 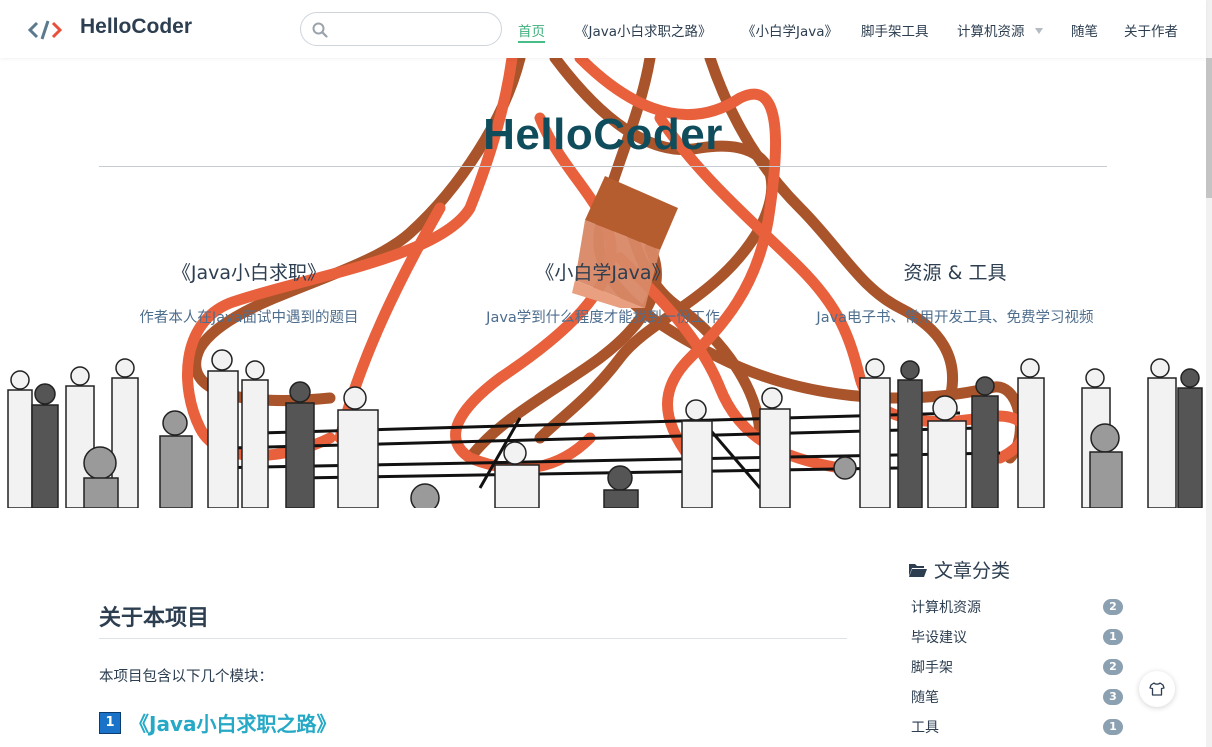 I want to click on category-label: 脚手架, so click(x=932, y=668).